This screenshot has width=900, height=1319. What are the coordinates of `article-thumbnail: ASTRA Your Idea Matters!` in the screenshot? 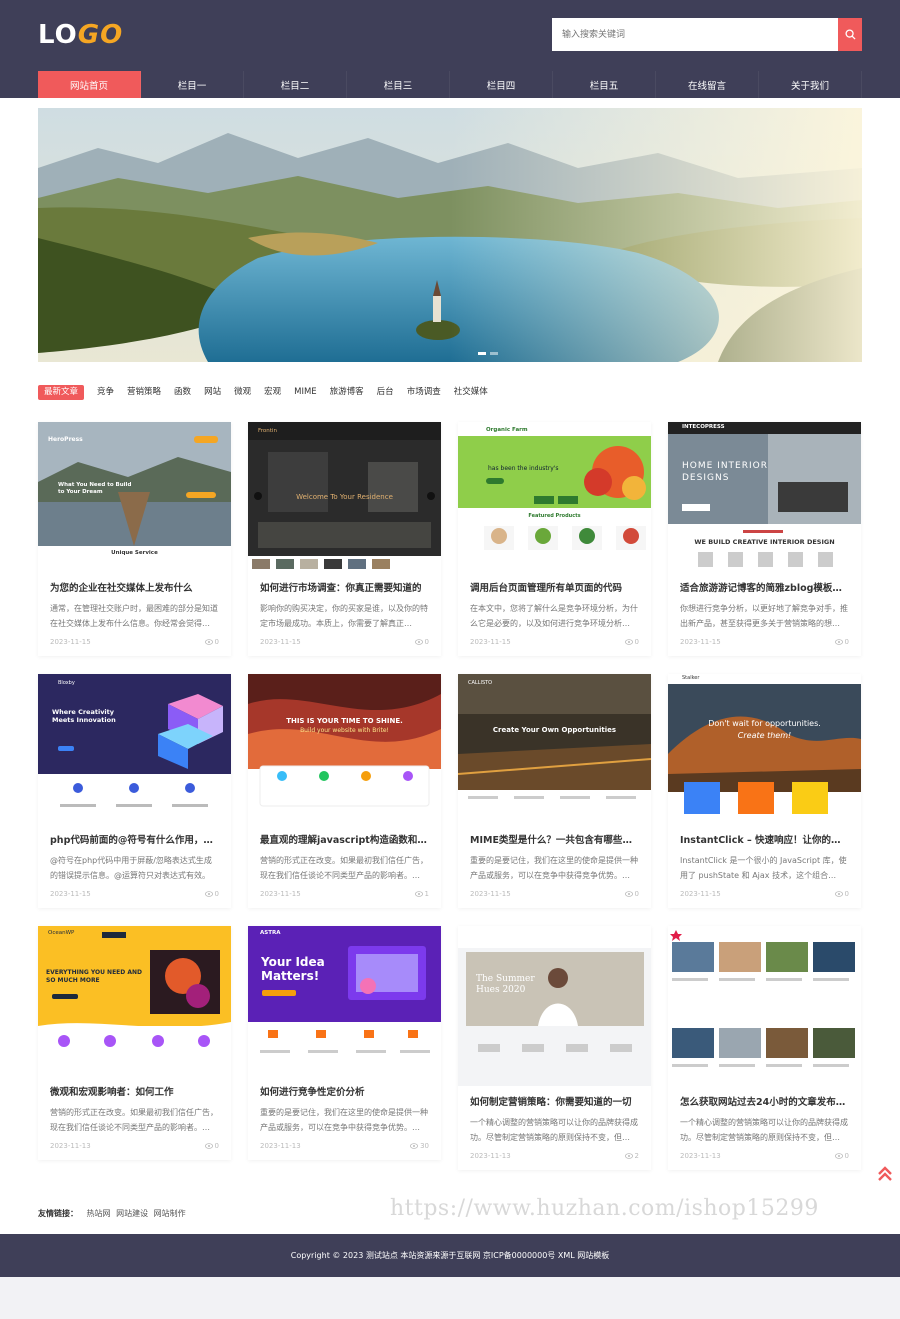 It's located at (344, 1001).